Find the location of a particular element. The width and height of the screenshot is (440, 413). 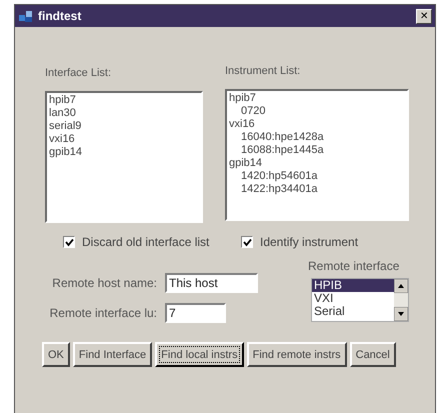

list-item: serial9 is located at coordinates (124, 126).